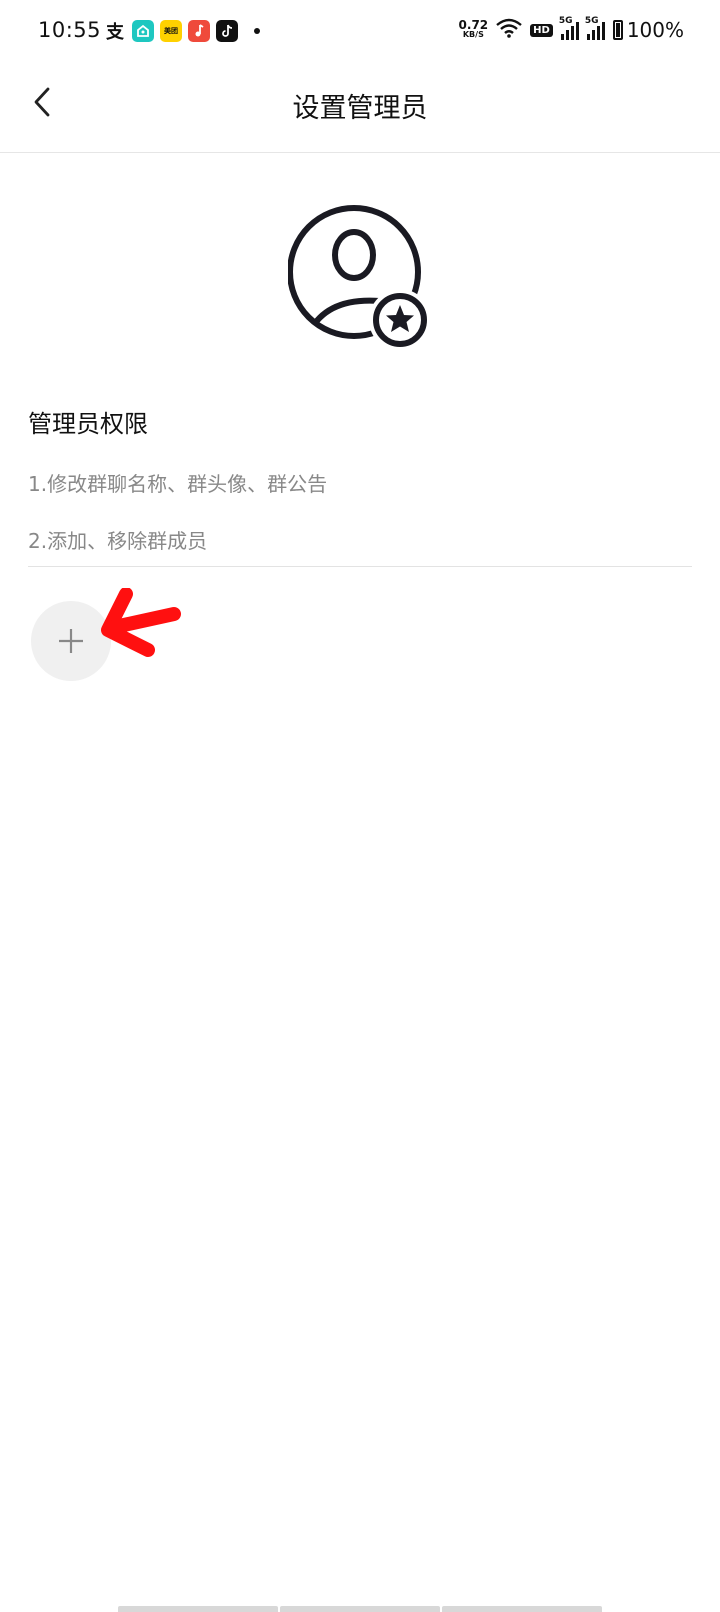 The width and height of the screenshot is (720, 1612). I want to click on plus-icon, so click(71, 641).